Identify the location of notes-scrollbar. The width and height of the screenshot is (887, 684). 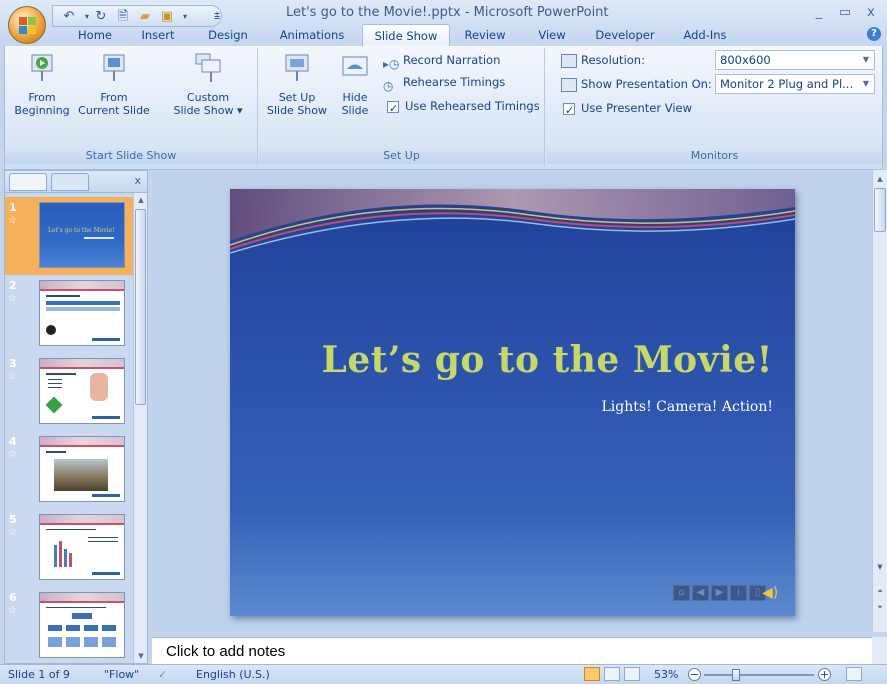
(879, 650).